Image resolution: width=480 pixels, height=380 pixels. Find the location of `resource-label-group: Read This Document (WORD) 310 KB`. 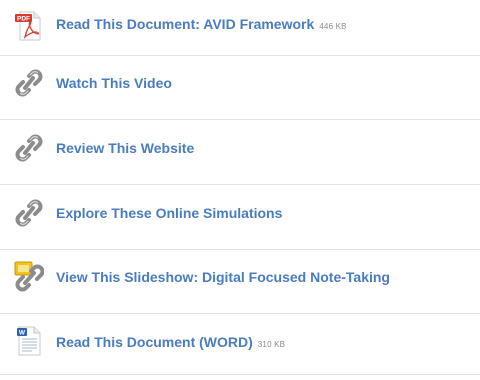

resource-label-group: Read This Document (WORD) 310 KB is located at coordinates (170, 342).